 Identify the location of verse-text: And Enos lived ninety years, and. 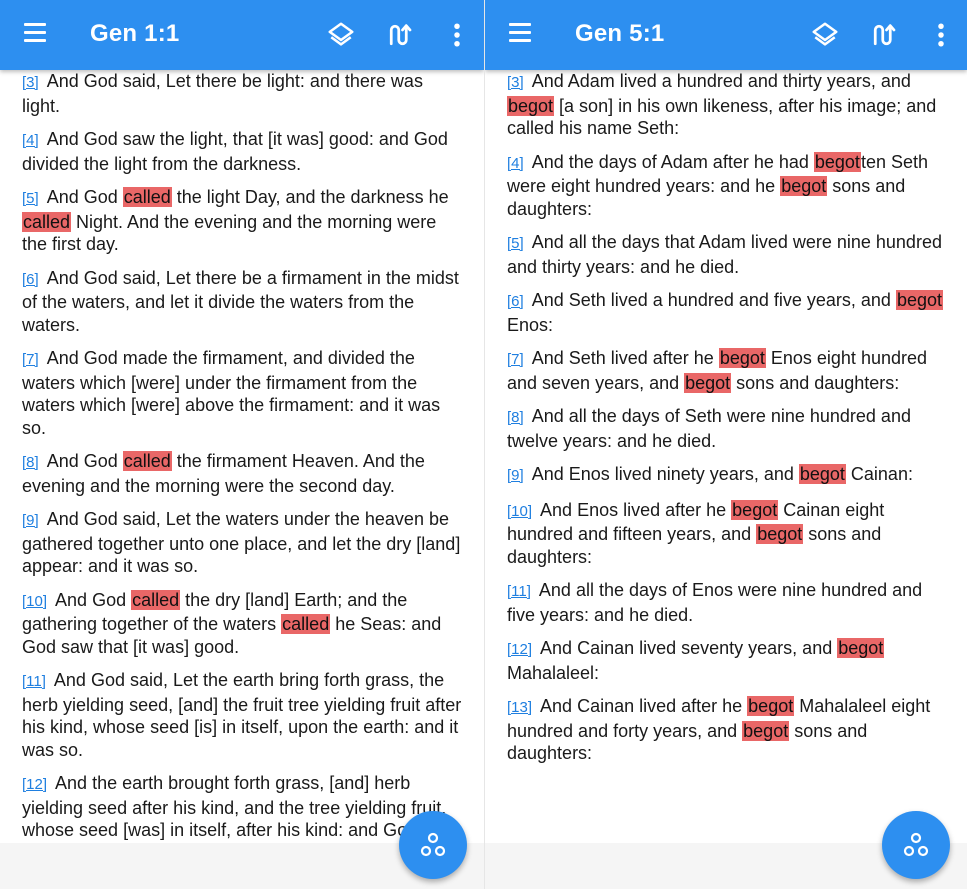
(663, 474).